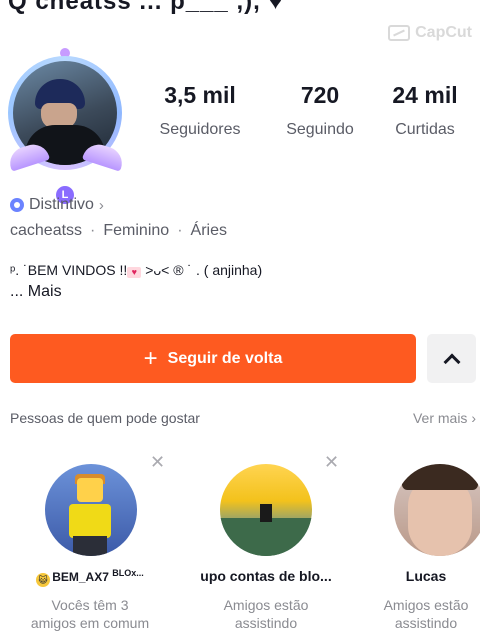 This screenshot has width=480, height=640. I want to click on capcut-watermark: CapCut, so click(430, 33).